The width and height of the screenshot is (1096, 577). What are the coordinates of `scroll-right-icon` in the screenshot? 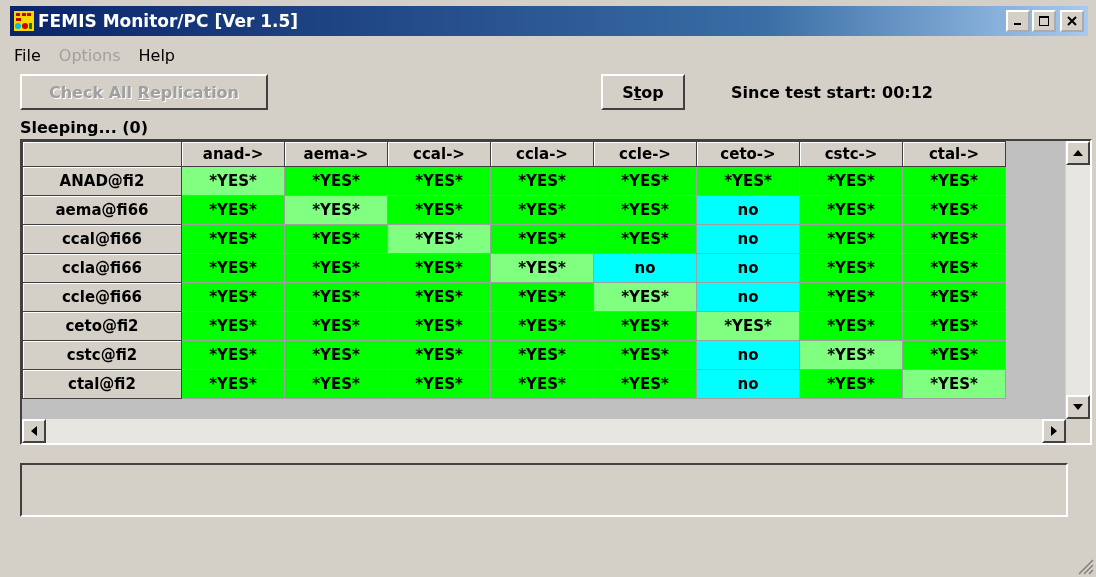 It's located at (1054, 431).